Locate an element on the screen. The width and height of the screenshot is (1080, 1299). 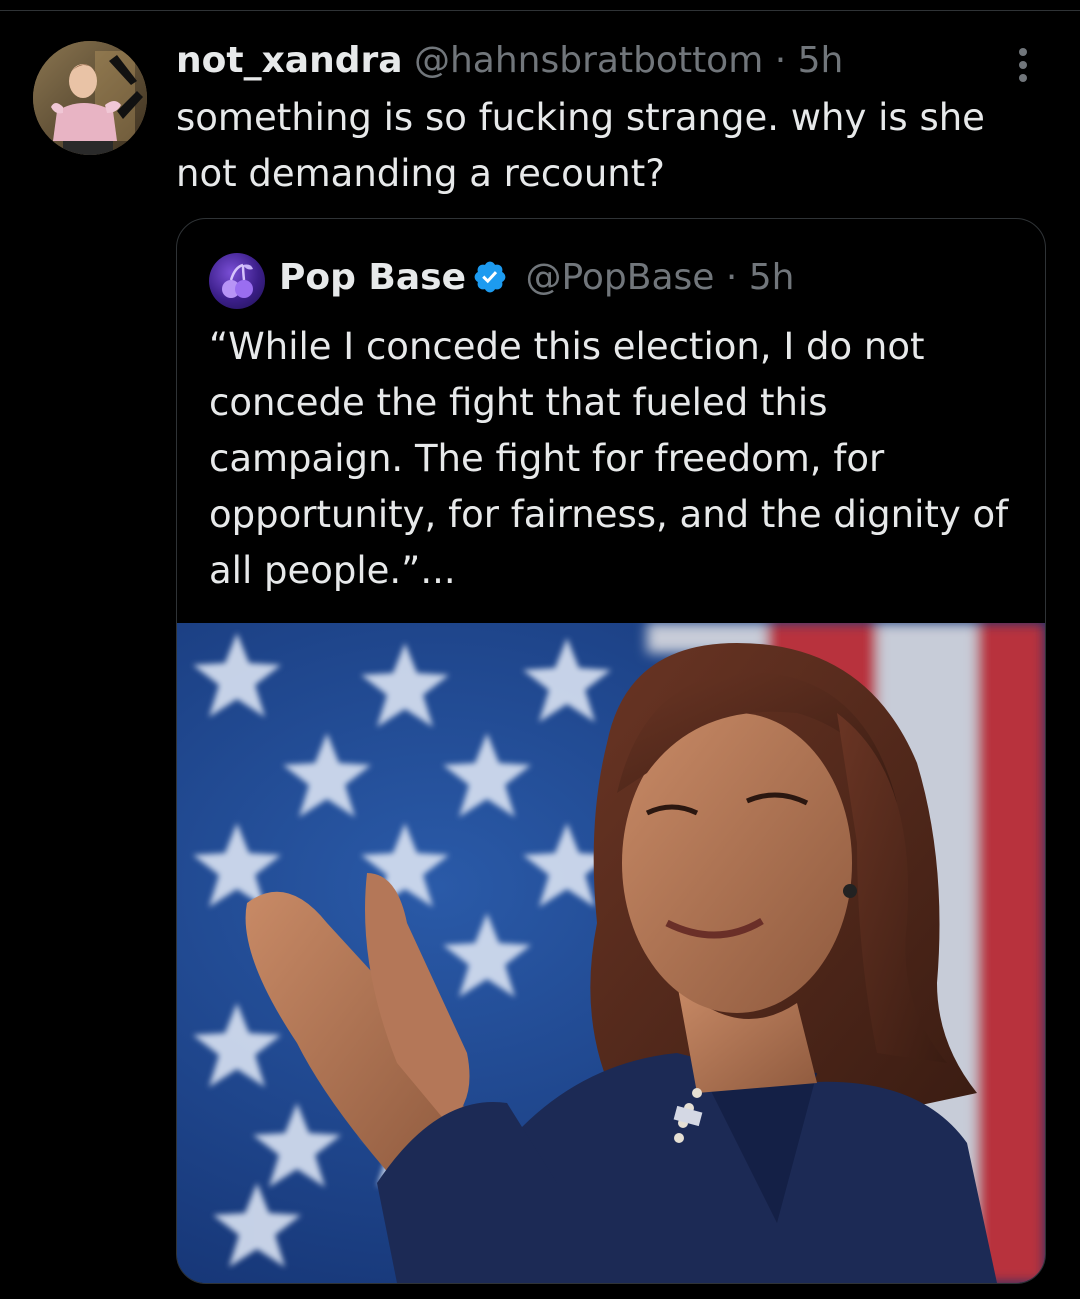
tweet-header: not_xandra @hahnsbratbottom · 5h is located at coordinates (509, 61).